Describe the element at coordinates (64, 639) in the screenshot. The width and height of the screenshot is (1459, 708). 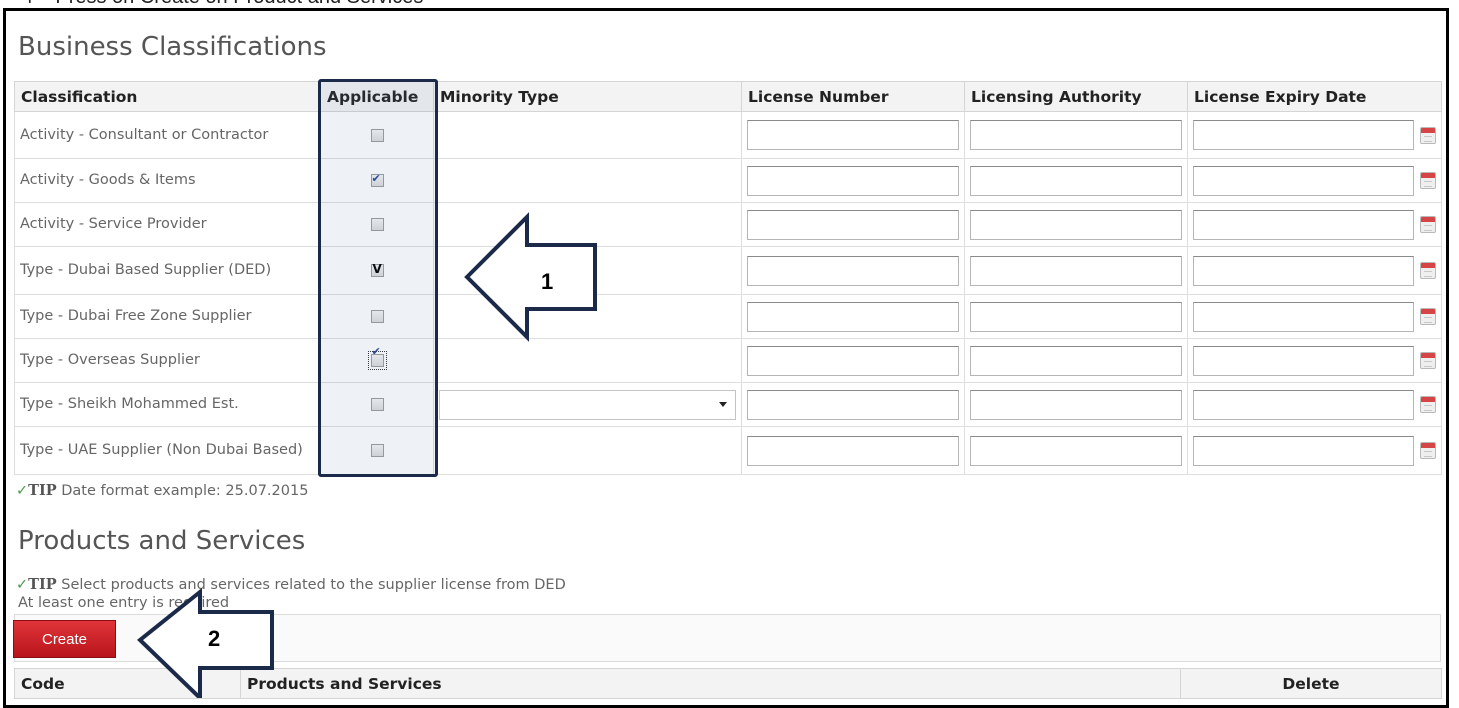
I see `create-button: Create` at that location.